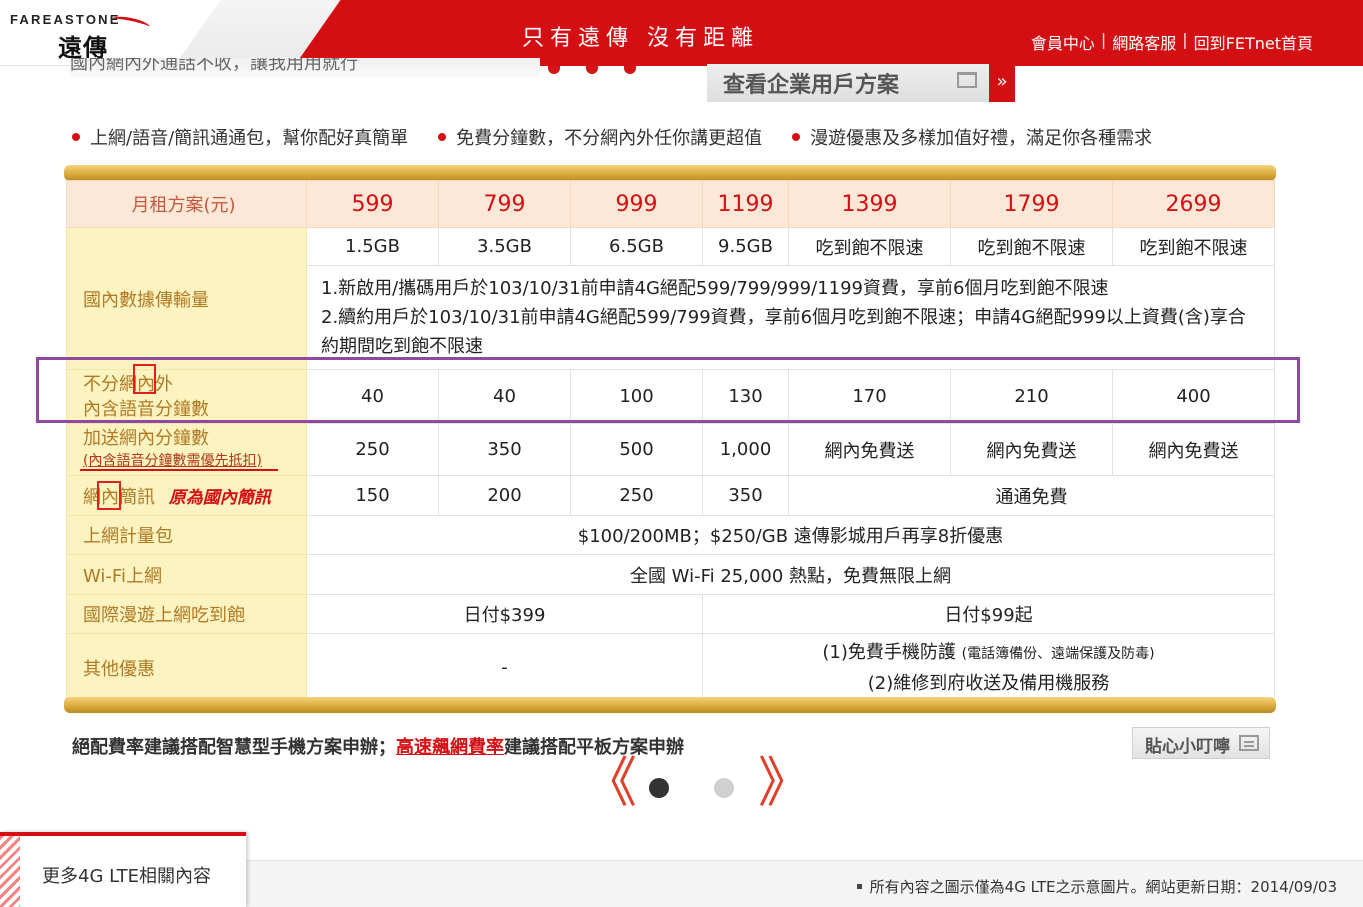 This screenshot has height=907, width=1363. What do you see at coordinates (1058, 653) in the screenshot?
I see `other-offer-line-1-note: (電話簿備份、遠端保護及防毒)` at bounding box center [1058, 653].